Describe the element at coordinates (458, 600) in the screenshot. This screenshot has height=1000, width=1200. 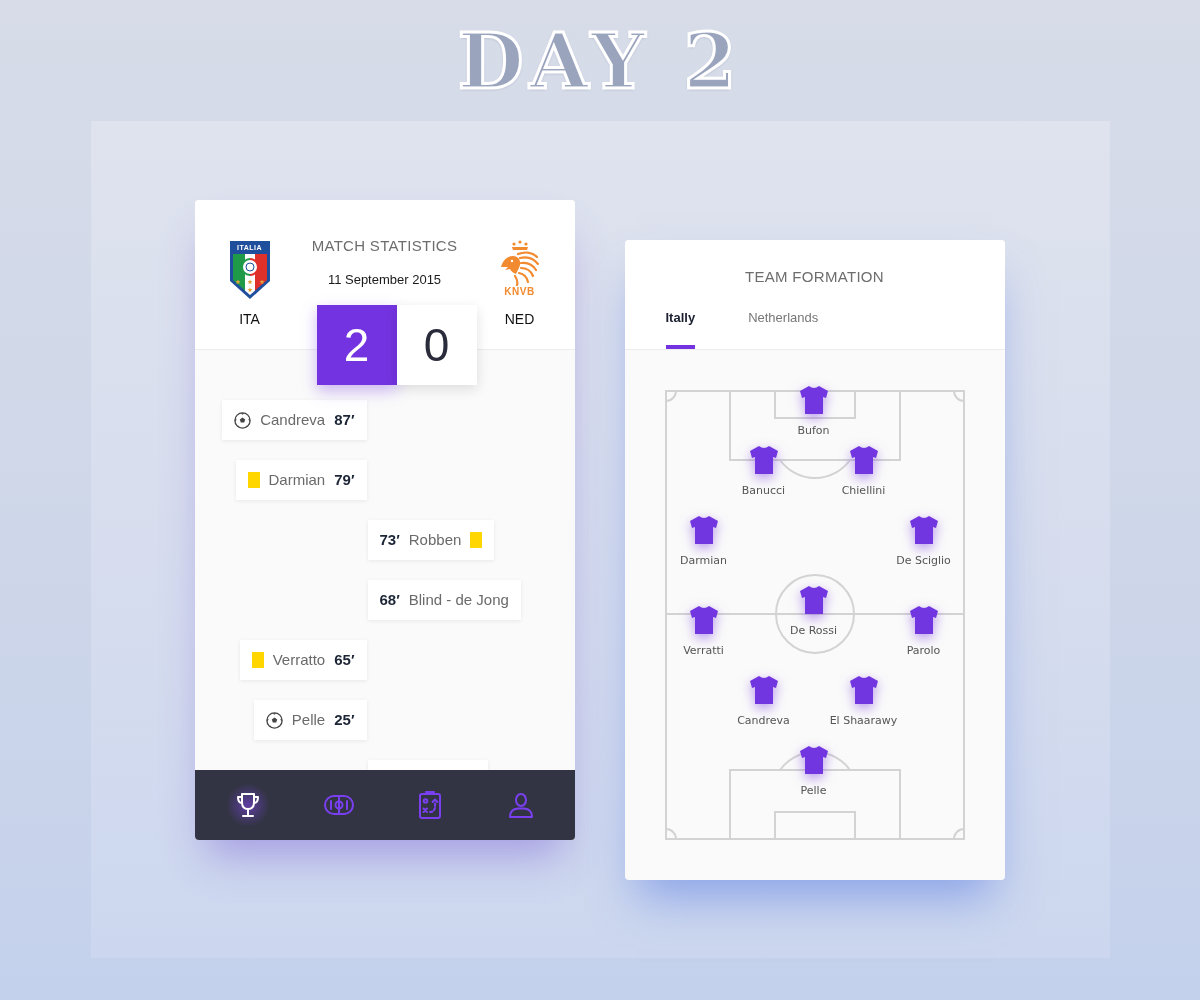
I see `player-name: Blind - de Jong` at that location.